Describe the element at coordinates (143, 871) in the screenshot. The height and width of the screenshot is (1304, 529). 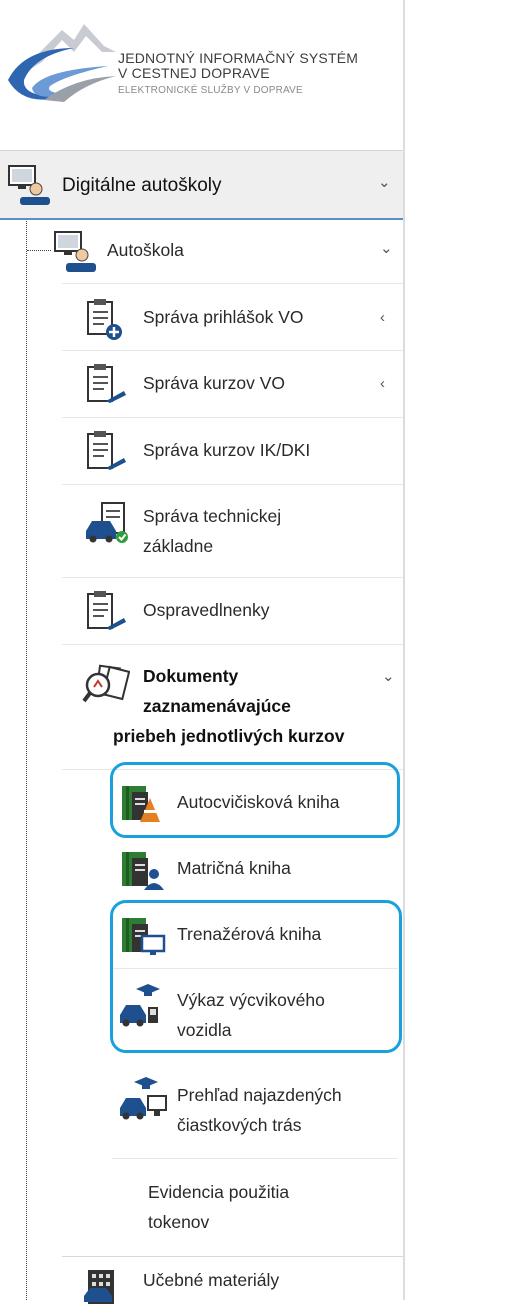
I see `book-person-icon` at that location.